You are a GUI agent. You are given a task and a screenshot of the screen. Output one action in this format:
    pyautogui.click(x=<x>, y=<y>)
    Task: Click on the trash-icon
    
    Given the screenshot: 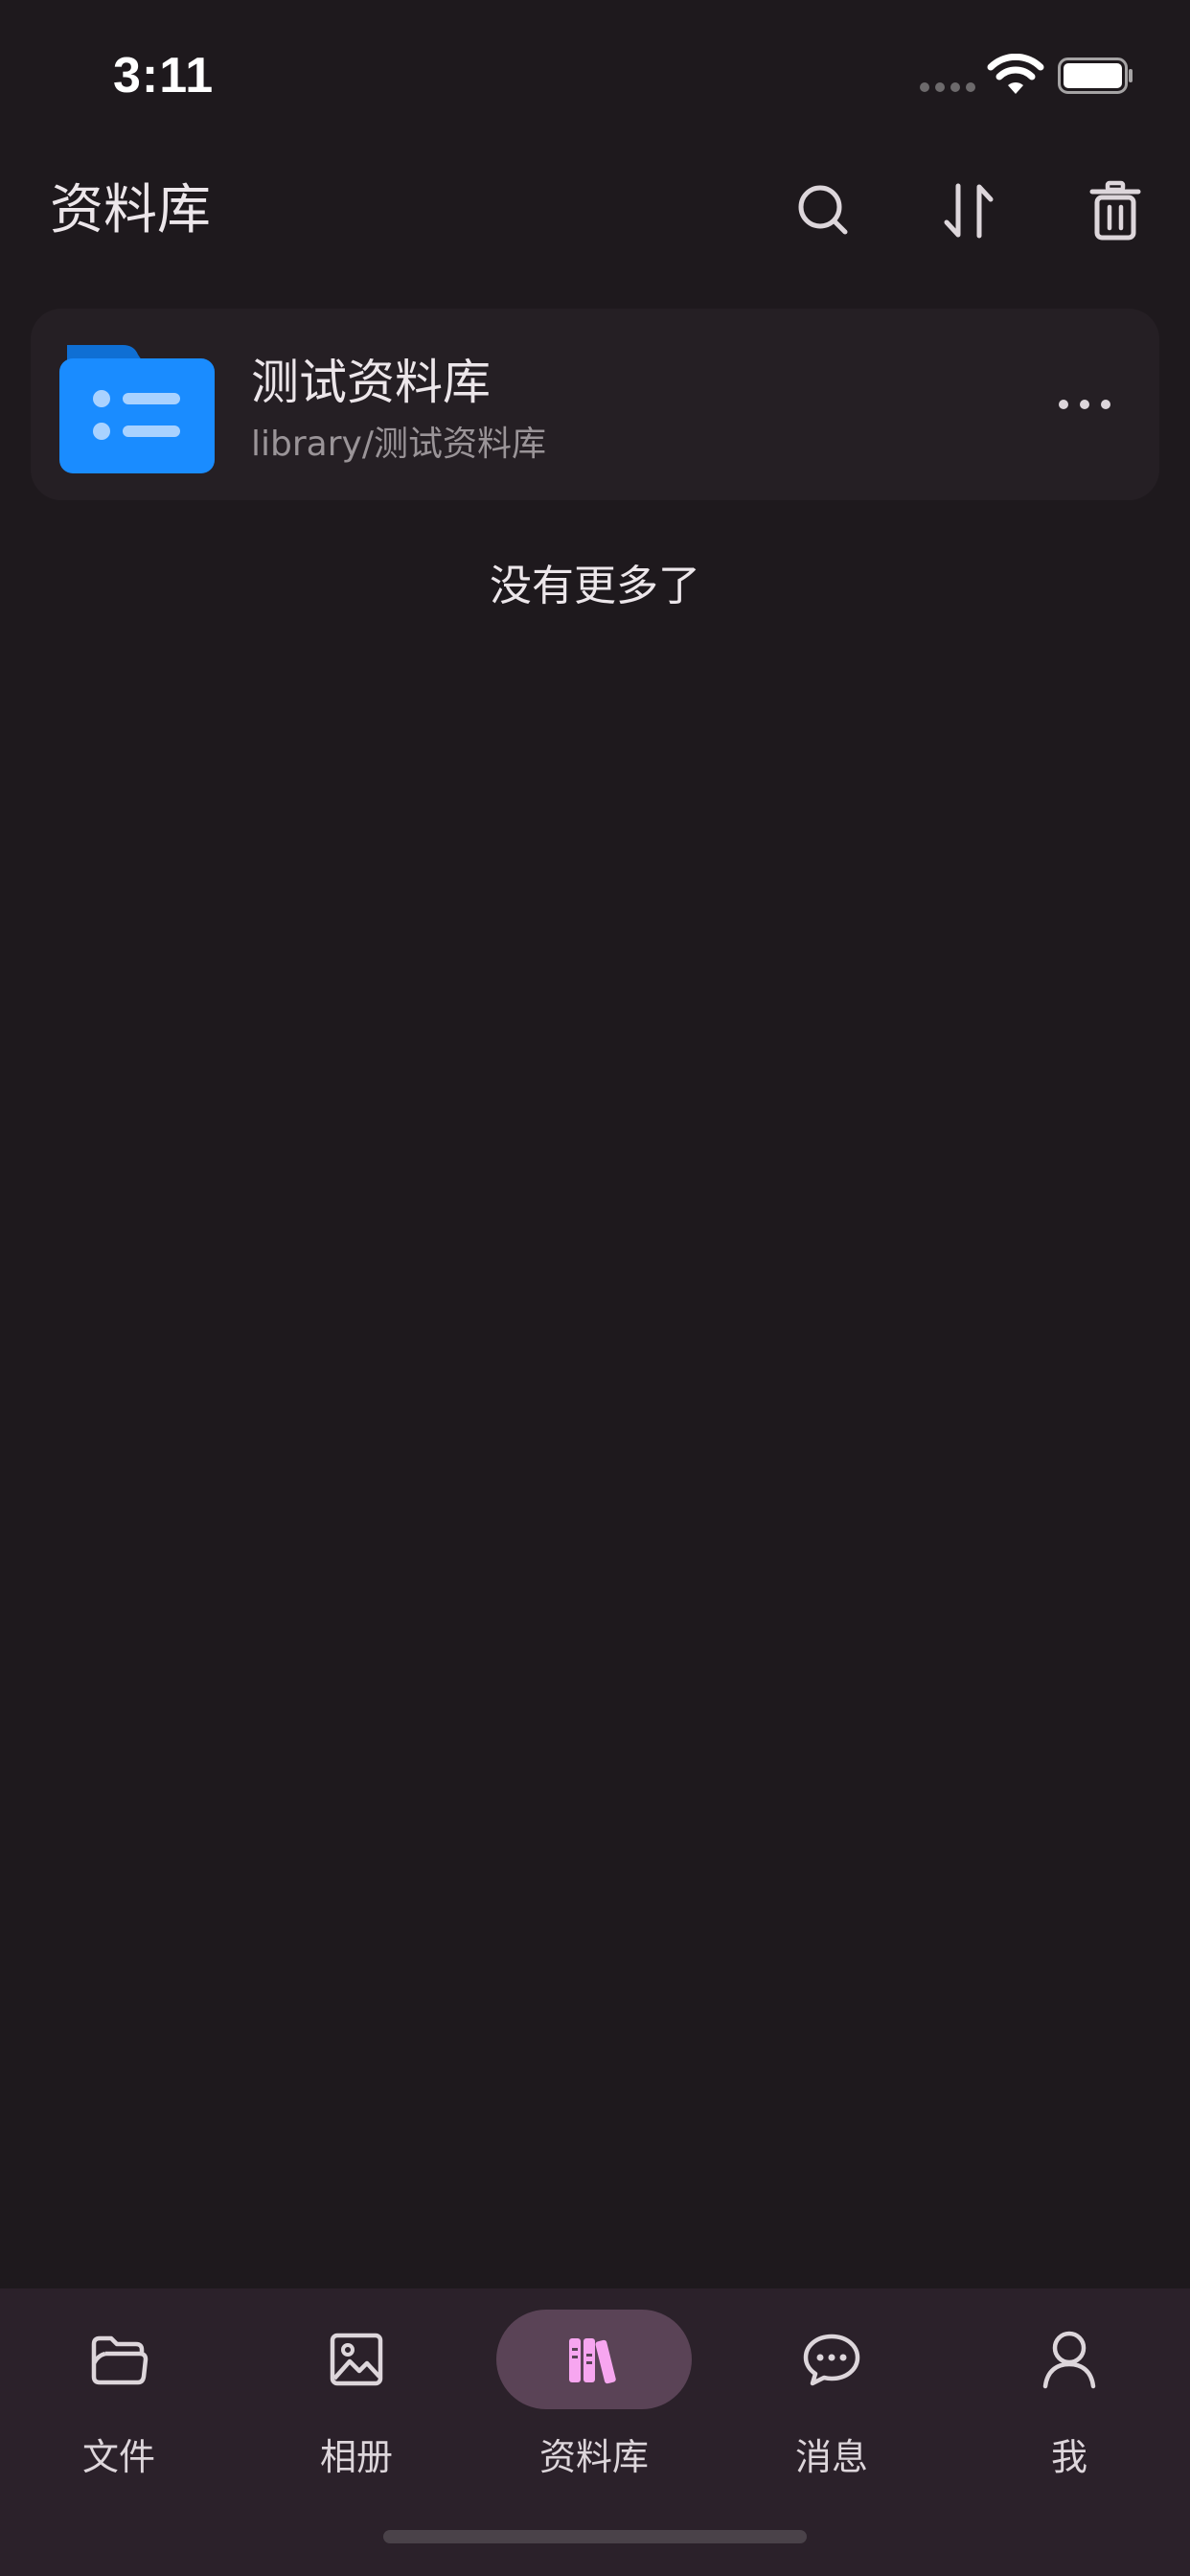 What is the action you would take?
    pyautogui.click(x=1115, y=210)
    